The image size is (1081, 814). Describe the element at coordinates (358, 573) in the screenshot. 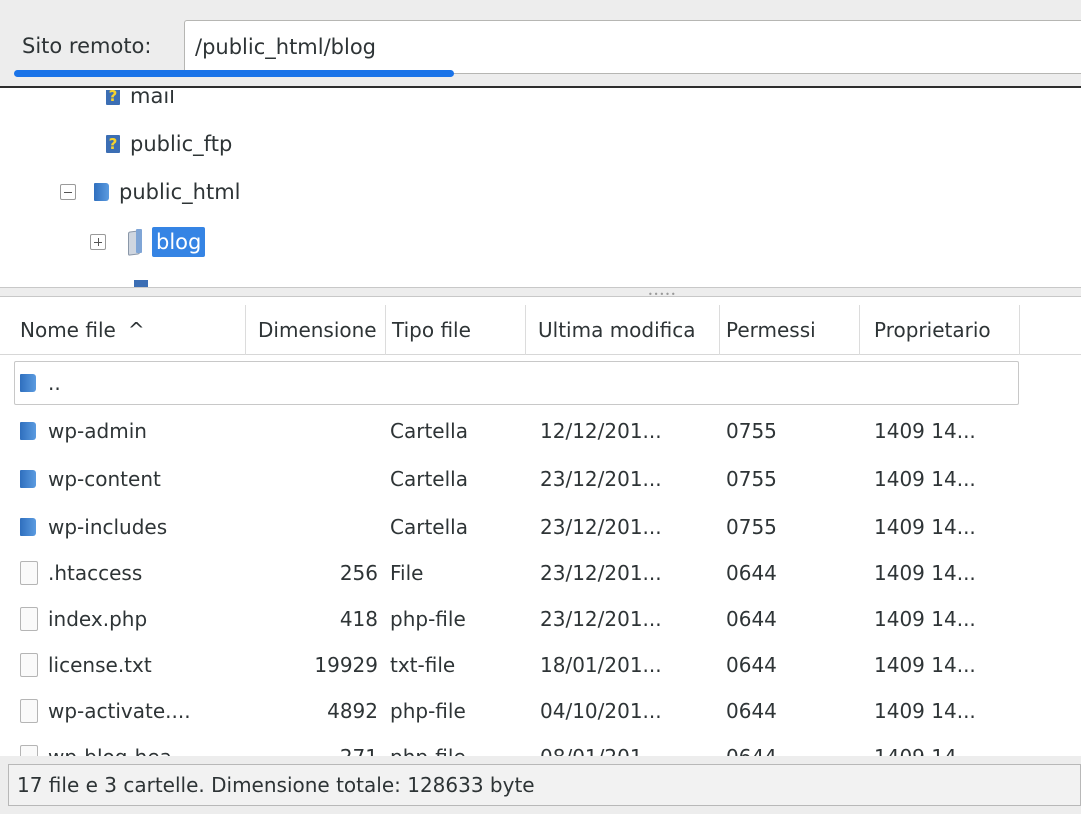

I see `file-size: 256` at that location.